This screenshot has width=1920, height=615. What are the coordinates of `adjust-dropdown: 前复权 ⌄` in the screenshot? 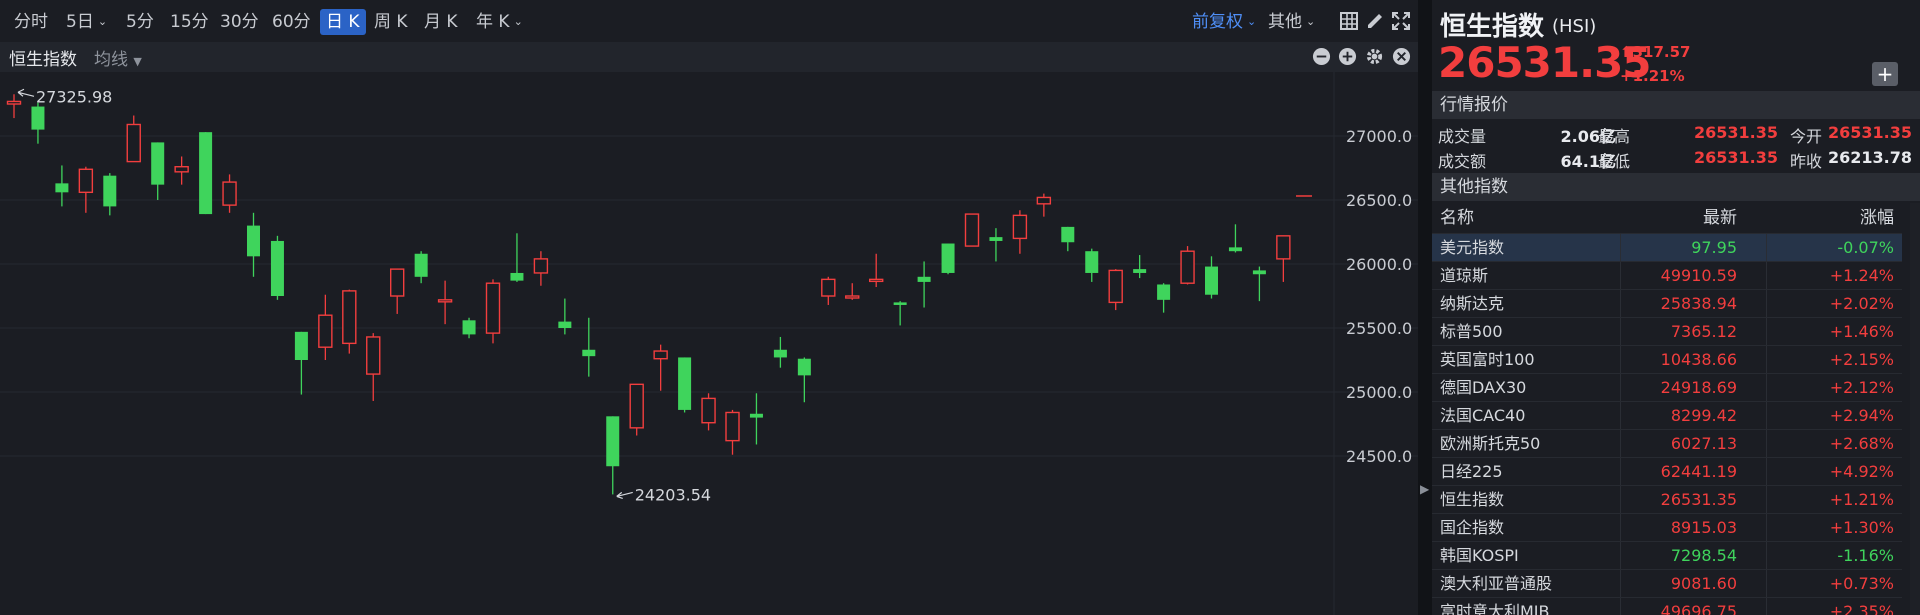 It's located at (1224, 22).